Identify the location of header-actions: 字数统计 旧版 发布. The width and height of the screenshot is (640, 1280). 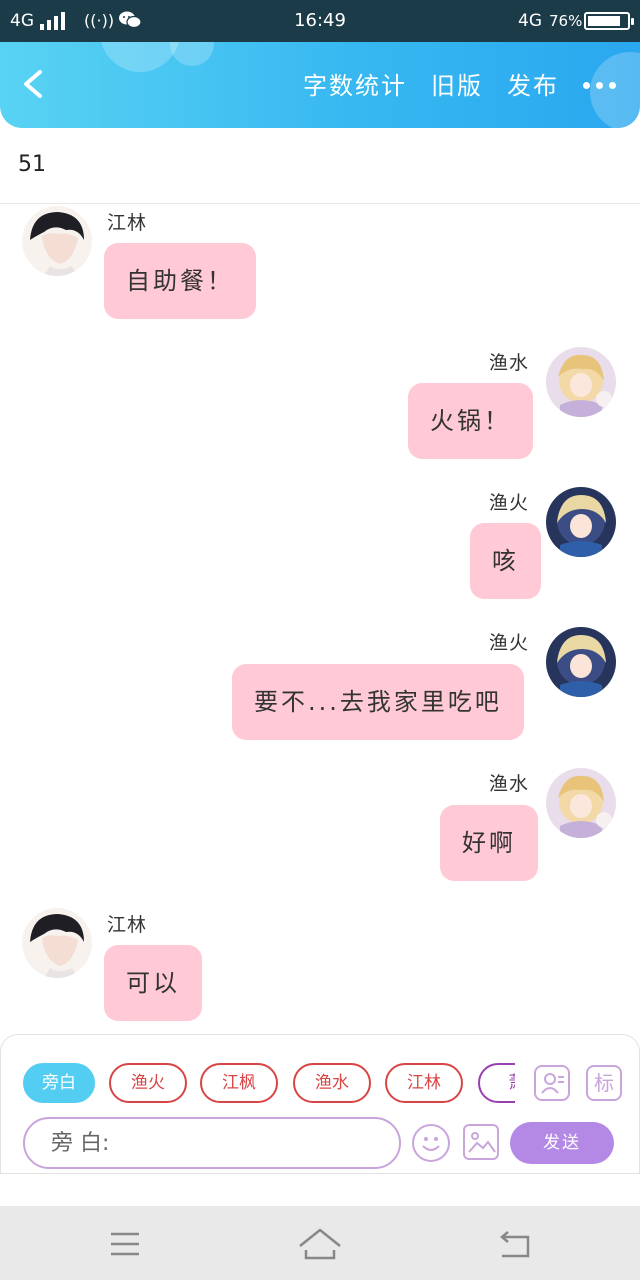
(459, 83).